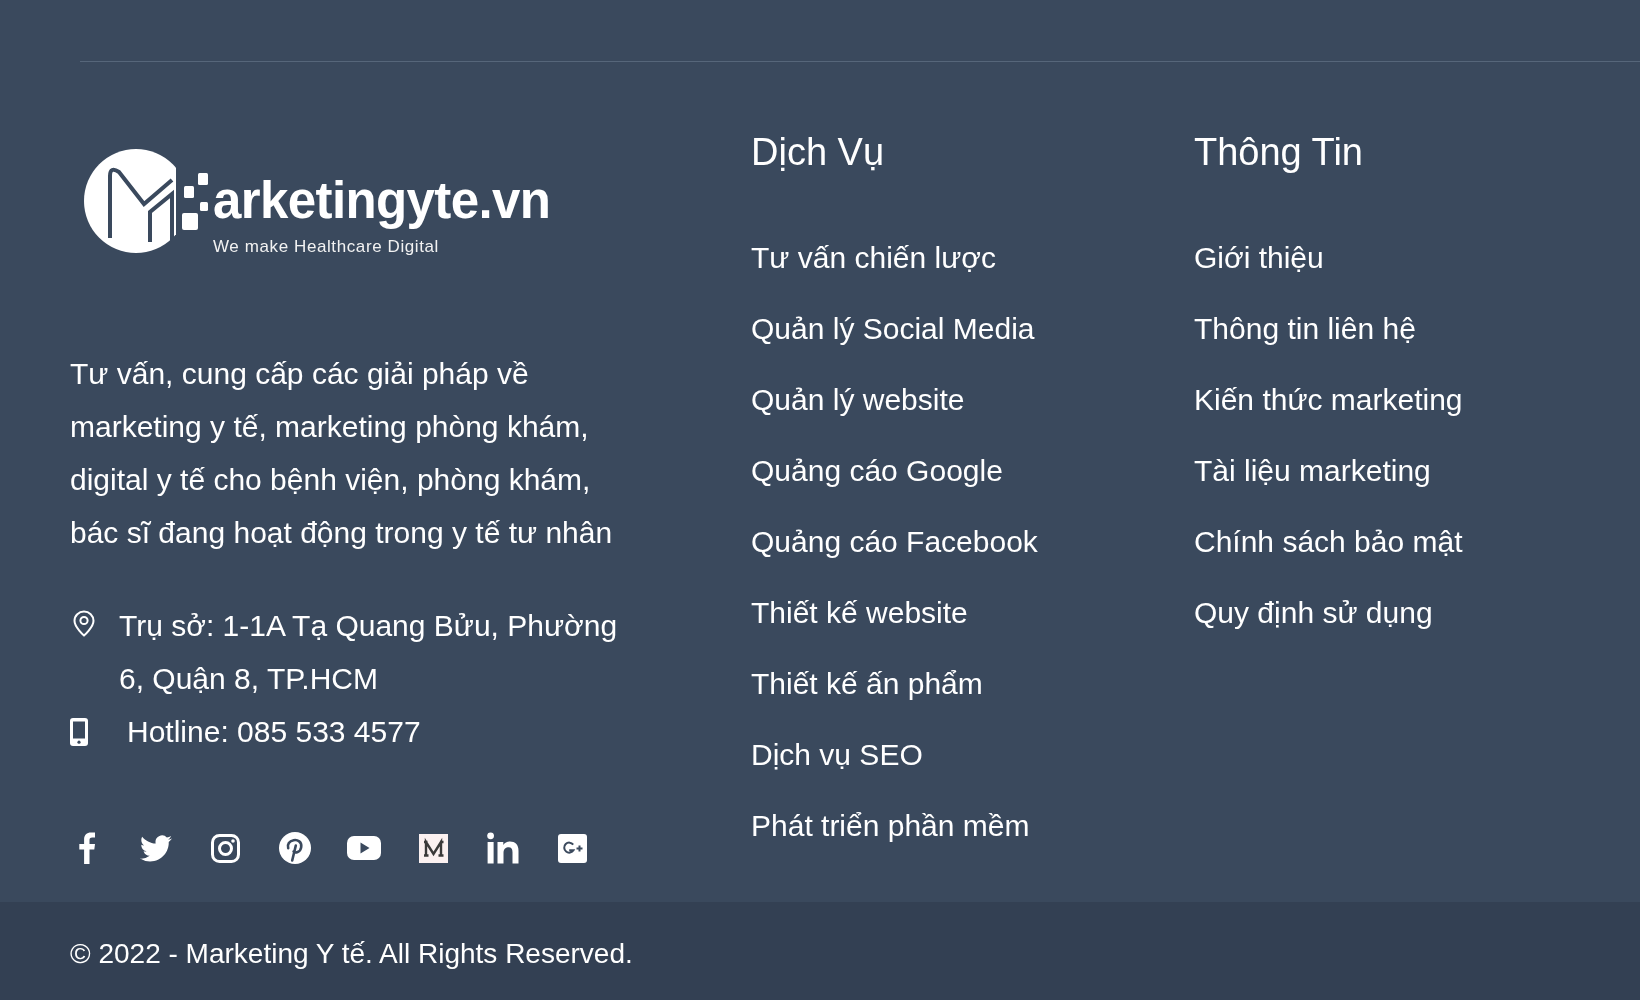 The image size is (1640, 1000). What do you see at coordinates (859, 612) in the screenshot?
I see `footer-link: Thiết kế website` at bounding box center [859, 612].